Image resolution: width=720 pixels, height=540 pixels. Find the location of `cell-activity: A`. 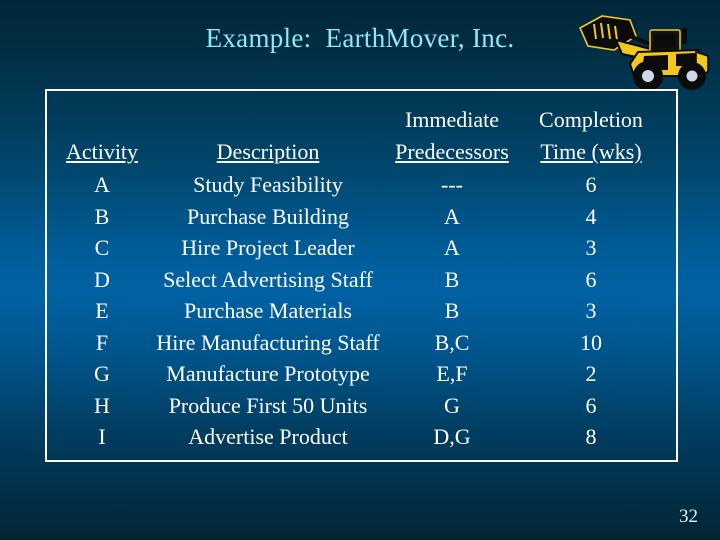

cell-activity: A is located at coordinates (102, 184).